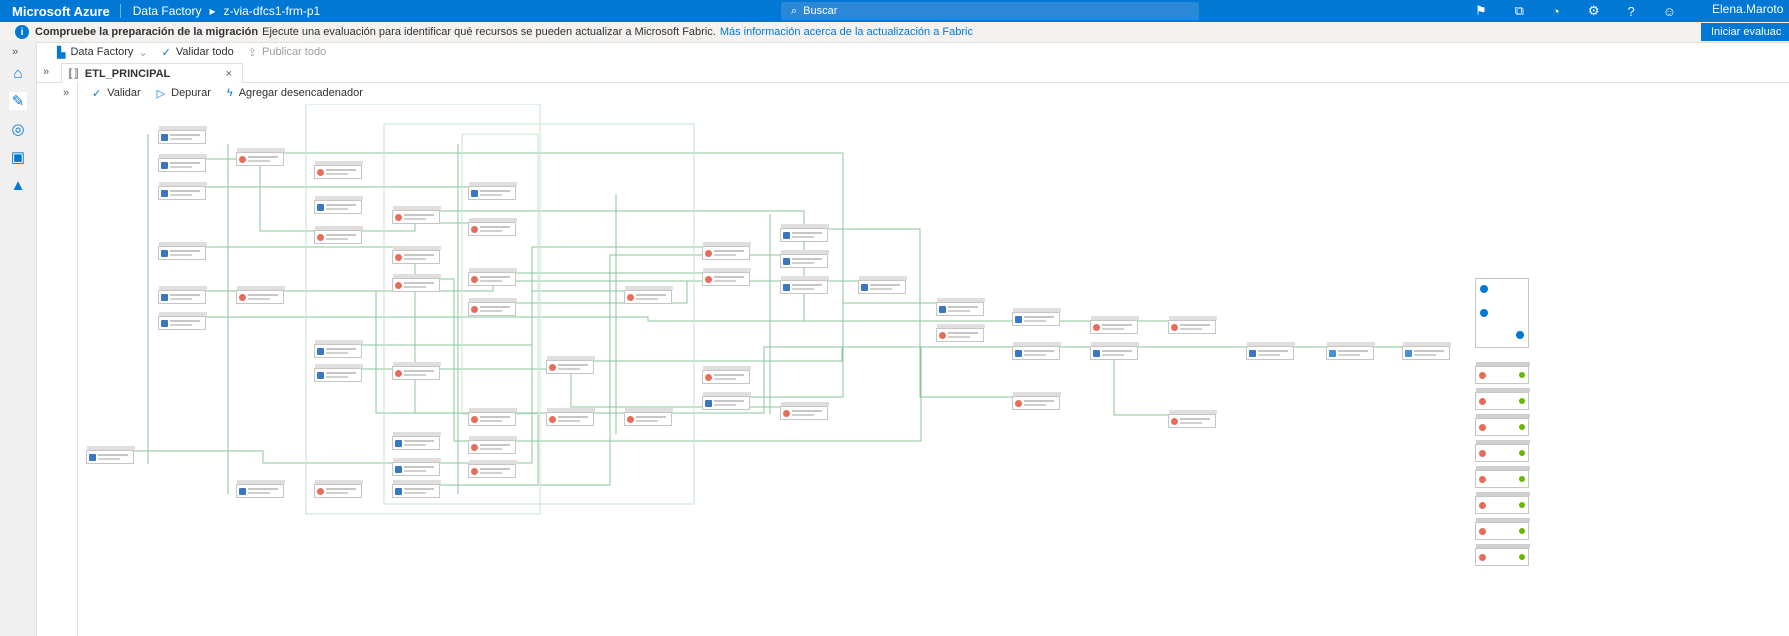 Image resolution: width=1789 pixels, height=636 pixels. Describe the element at coordinates (152, 73) in the screenshot. I see `tab-etl-principal: ⟦⟧ ETL_PRINCIPAL ×` at that location.